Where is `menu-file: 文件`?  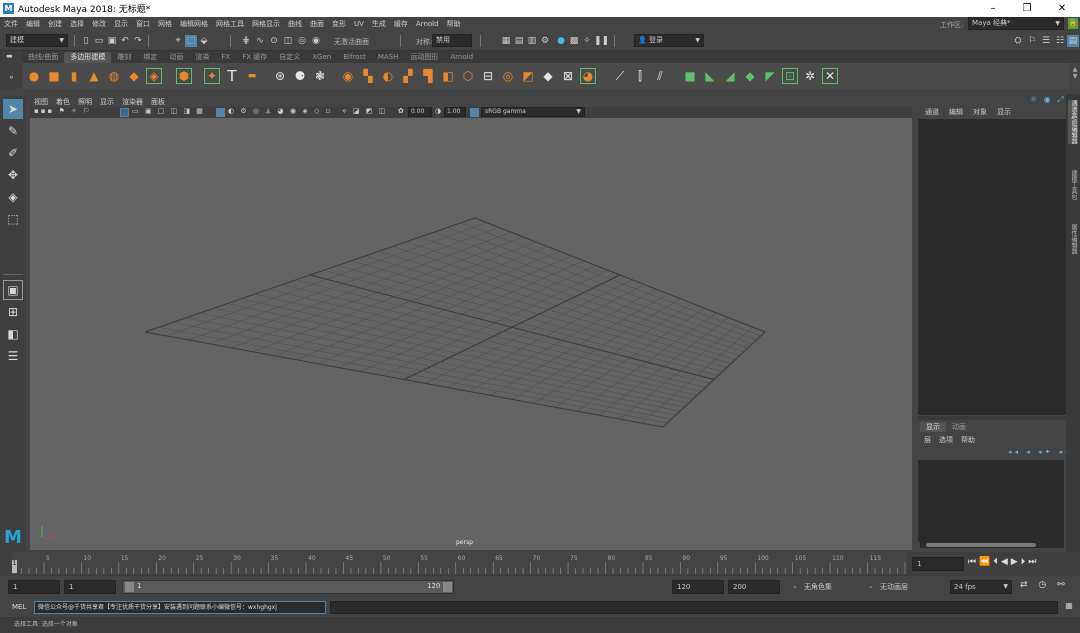 menu-file: 文件 is located at coordinates (11, 24).